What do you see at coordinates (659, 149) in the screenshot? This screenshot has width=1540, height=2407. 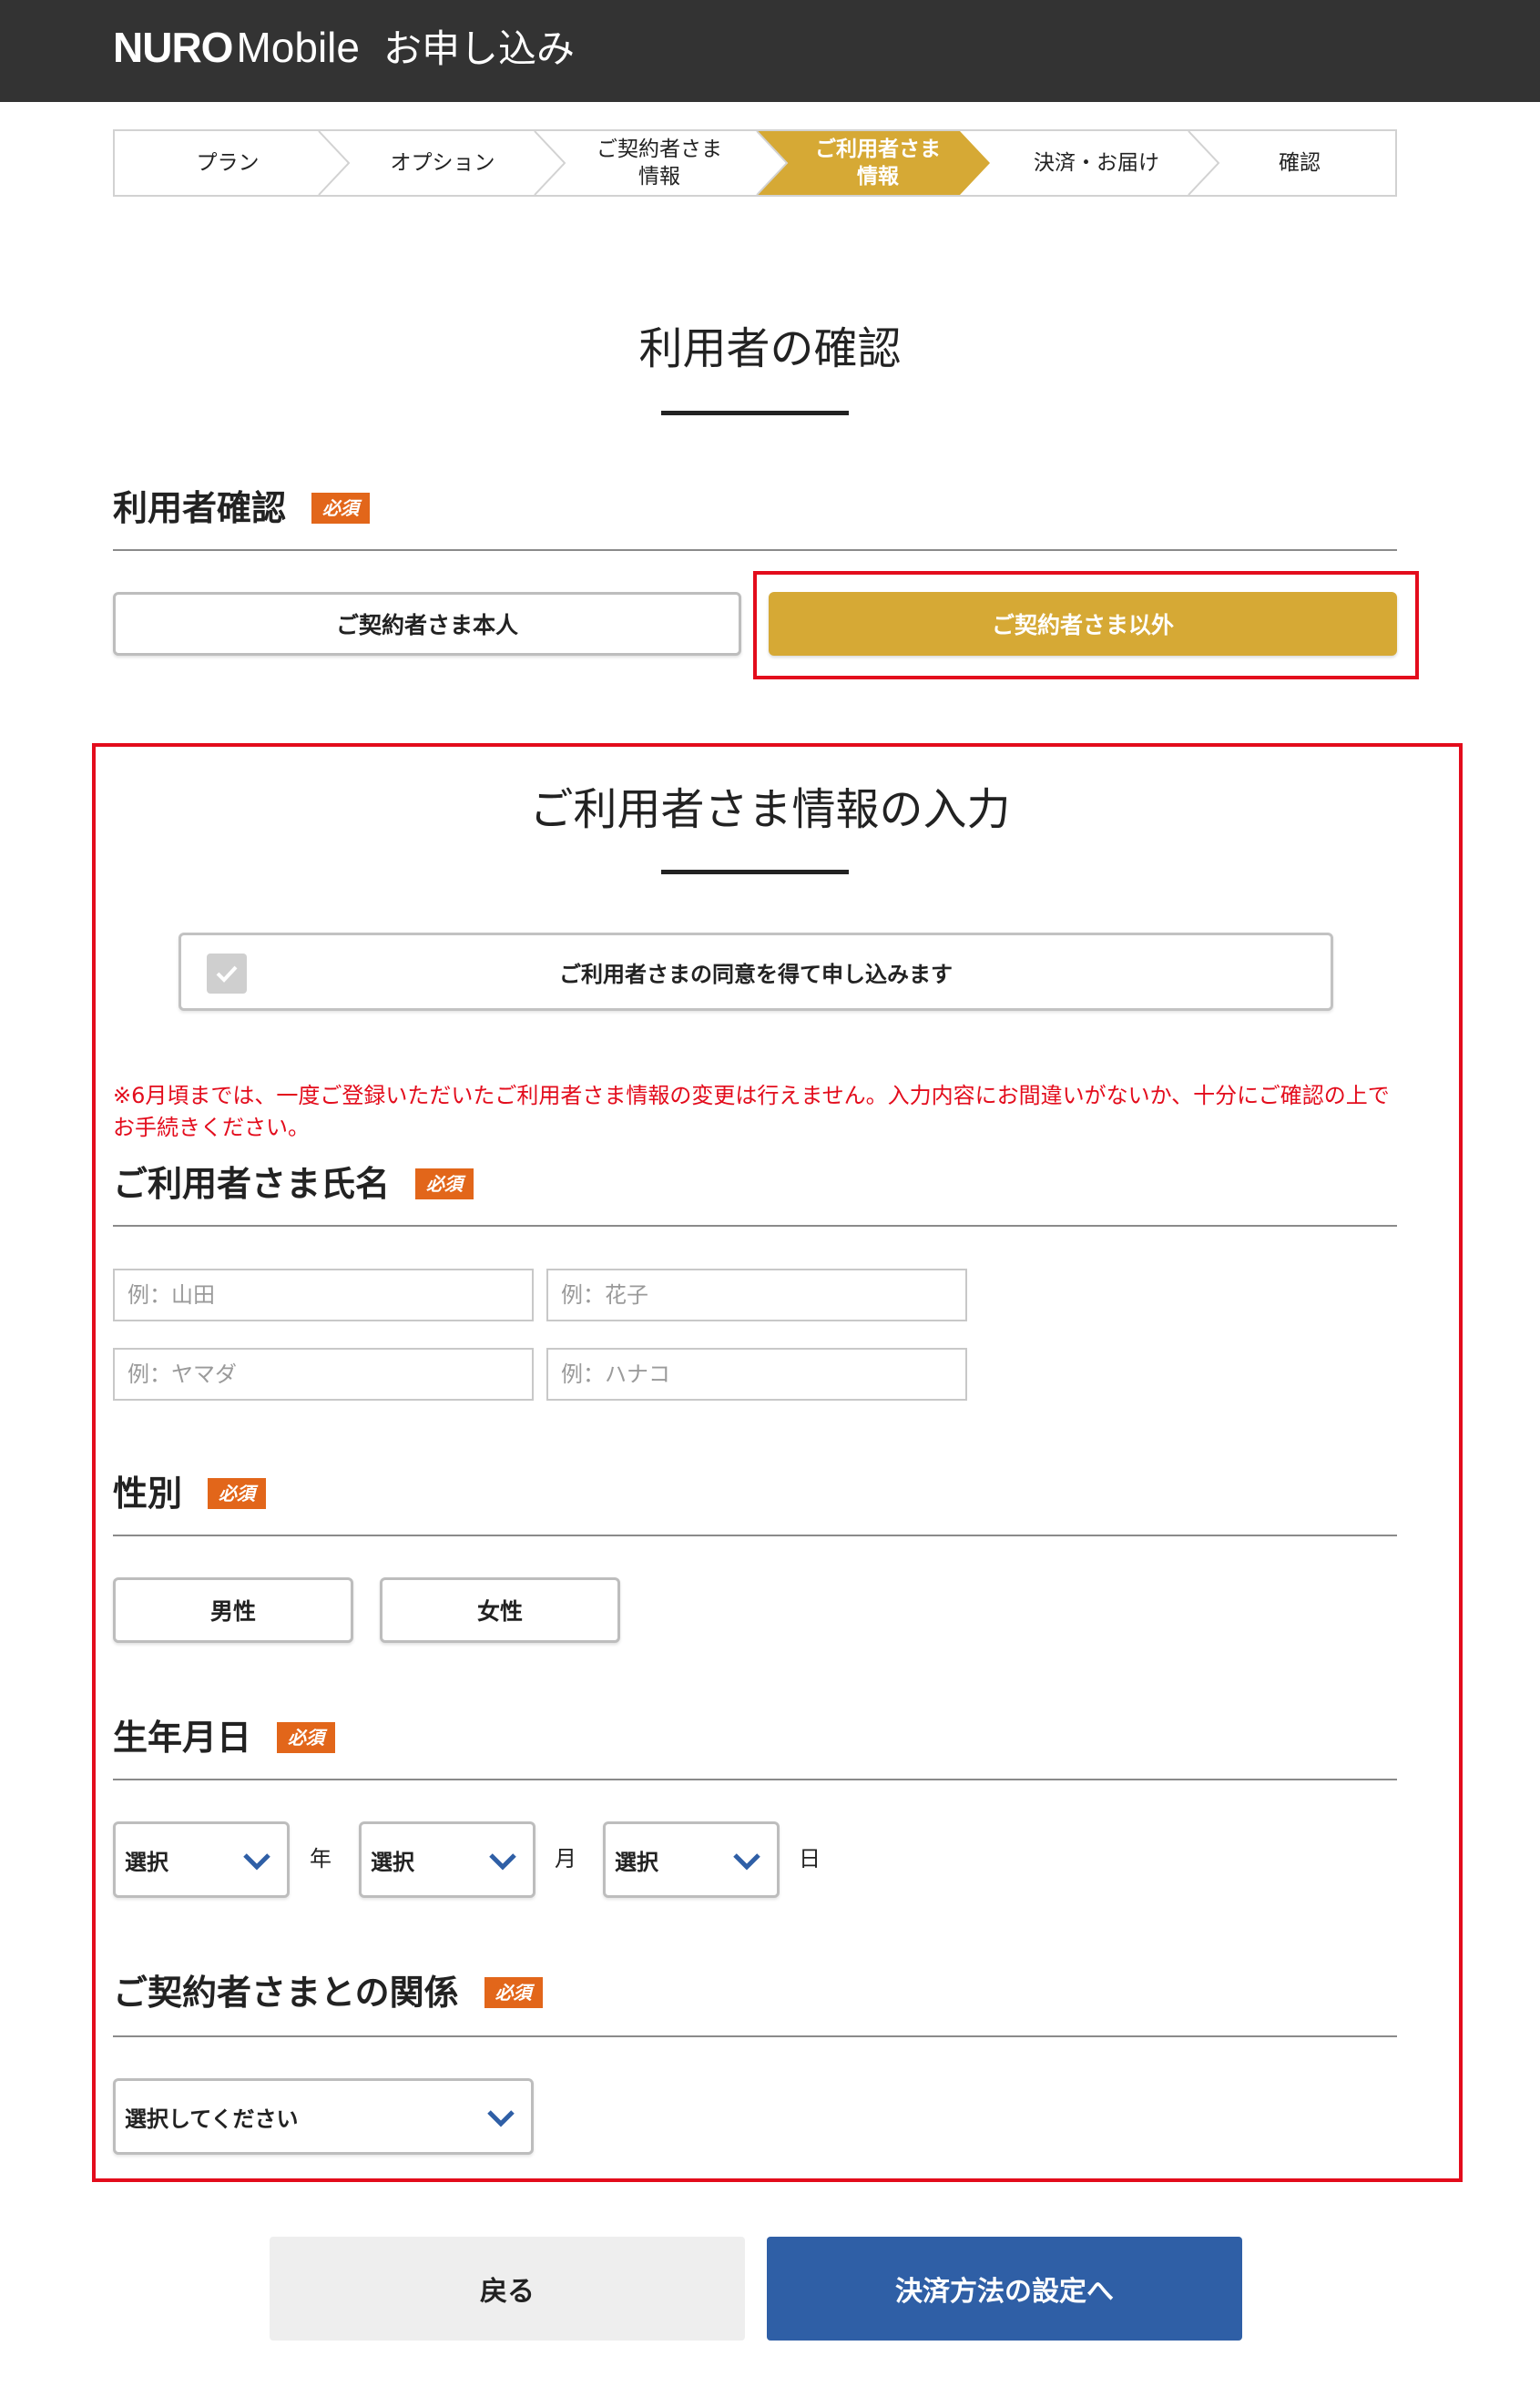 I see `step-label: ご契約者さま` at bounding box center [659, 149].